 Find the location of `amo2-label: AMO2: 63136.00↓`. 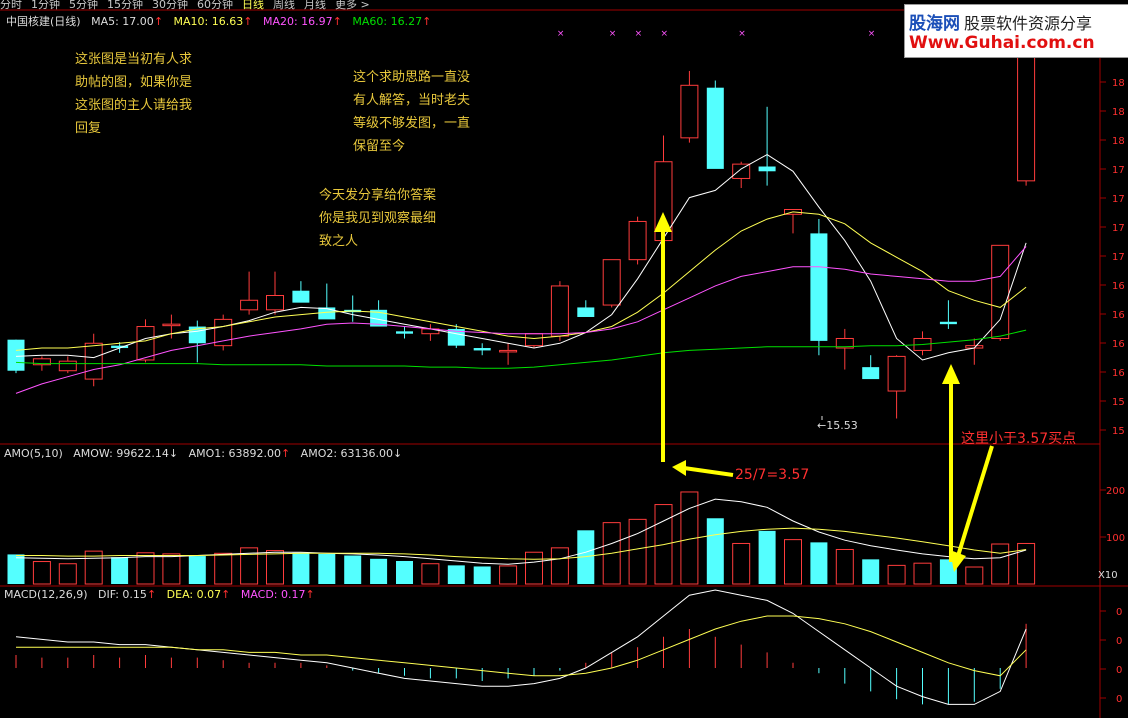

amo2-label: AMO2: 63136.00↓ is located at coordinates (351, 453).